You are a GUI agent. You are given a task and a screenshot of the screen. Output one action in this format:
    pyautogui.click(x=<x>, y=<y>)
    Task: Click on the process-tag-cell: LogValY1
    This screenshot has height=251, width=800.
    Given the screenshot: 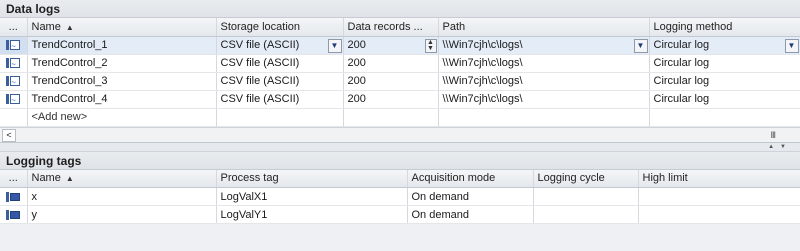 What is the action you would take?
    pyautogui.click(x=312, y=214)
    